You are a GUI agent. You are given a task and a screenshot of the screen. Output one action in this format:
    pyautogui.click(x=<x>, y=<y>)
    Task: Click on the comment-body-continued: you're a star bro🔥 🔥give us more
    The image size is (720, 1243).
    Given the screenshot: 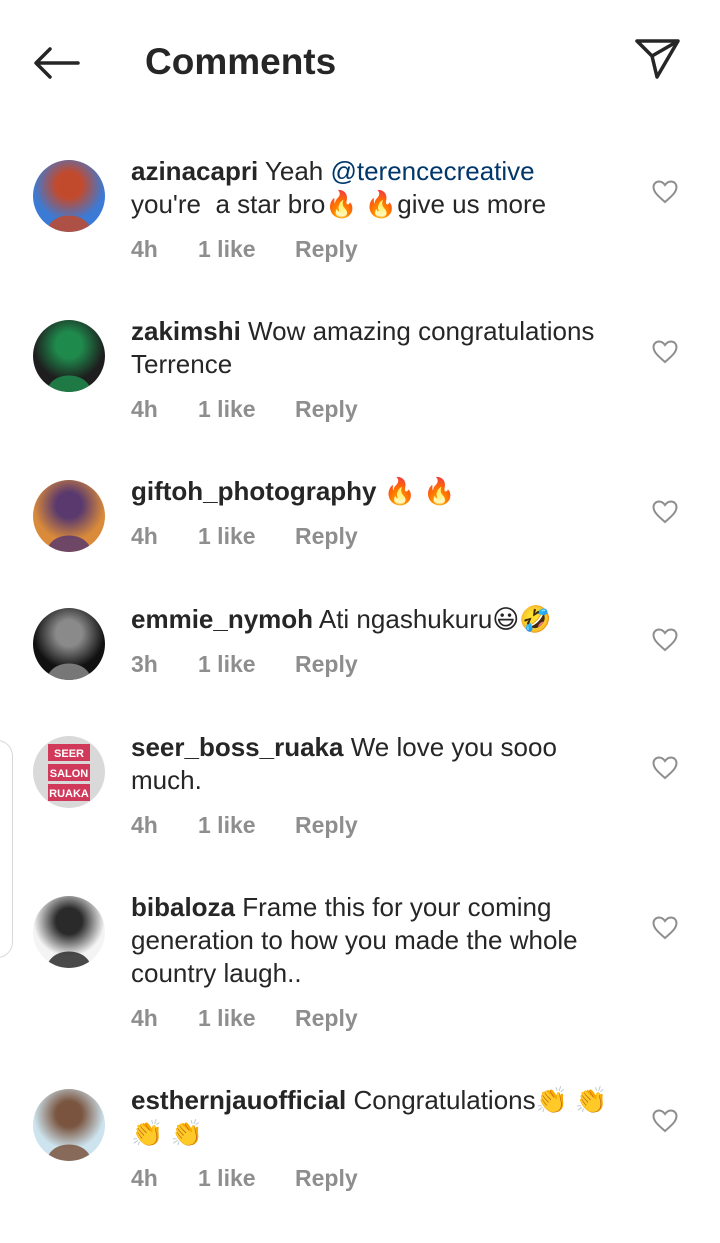 What is the action you would take?
    pyautogui.click(x=339, y=204)
    